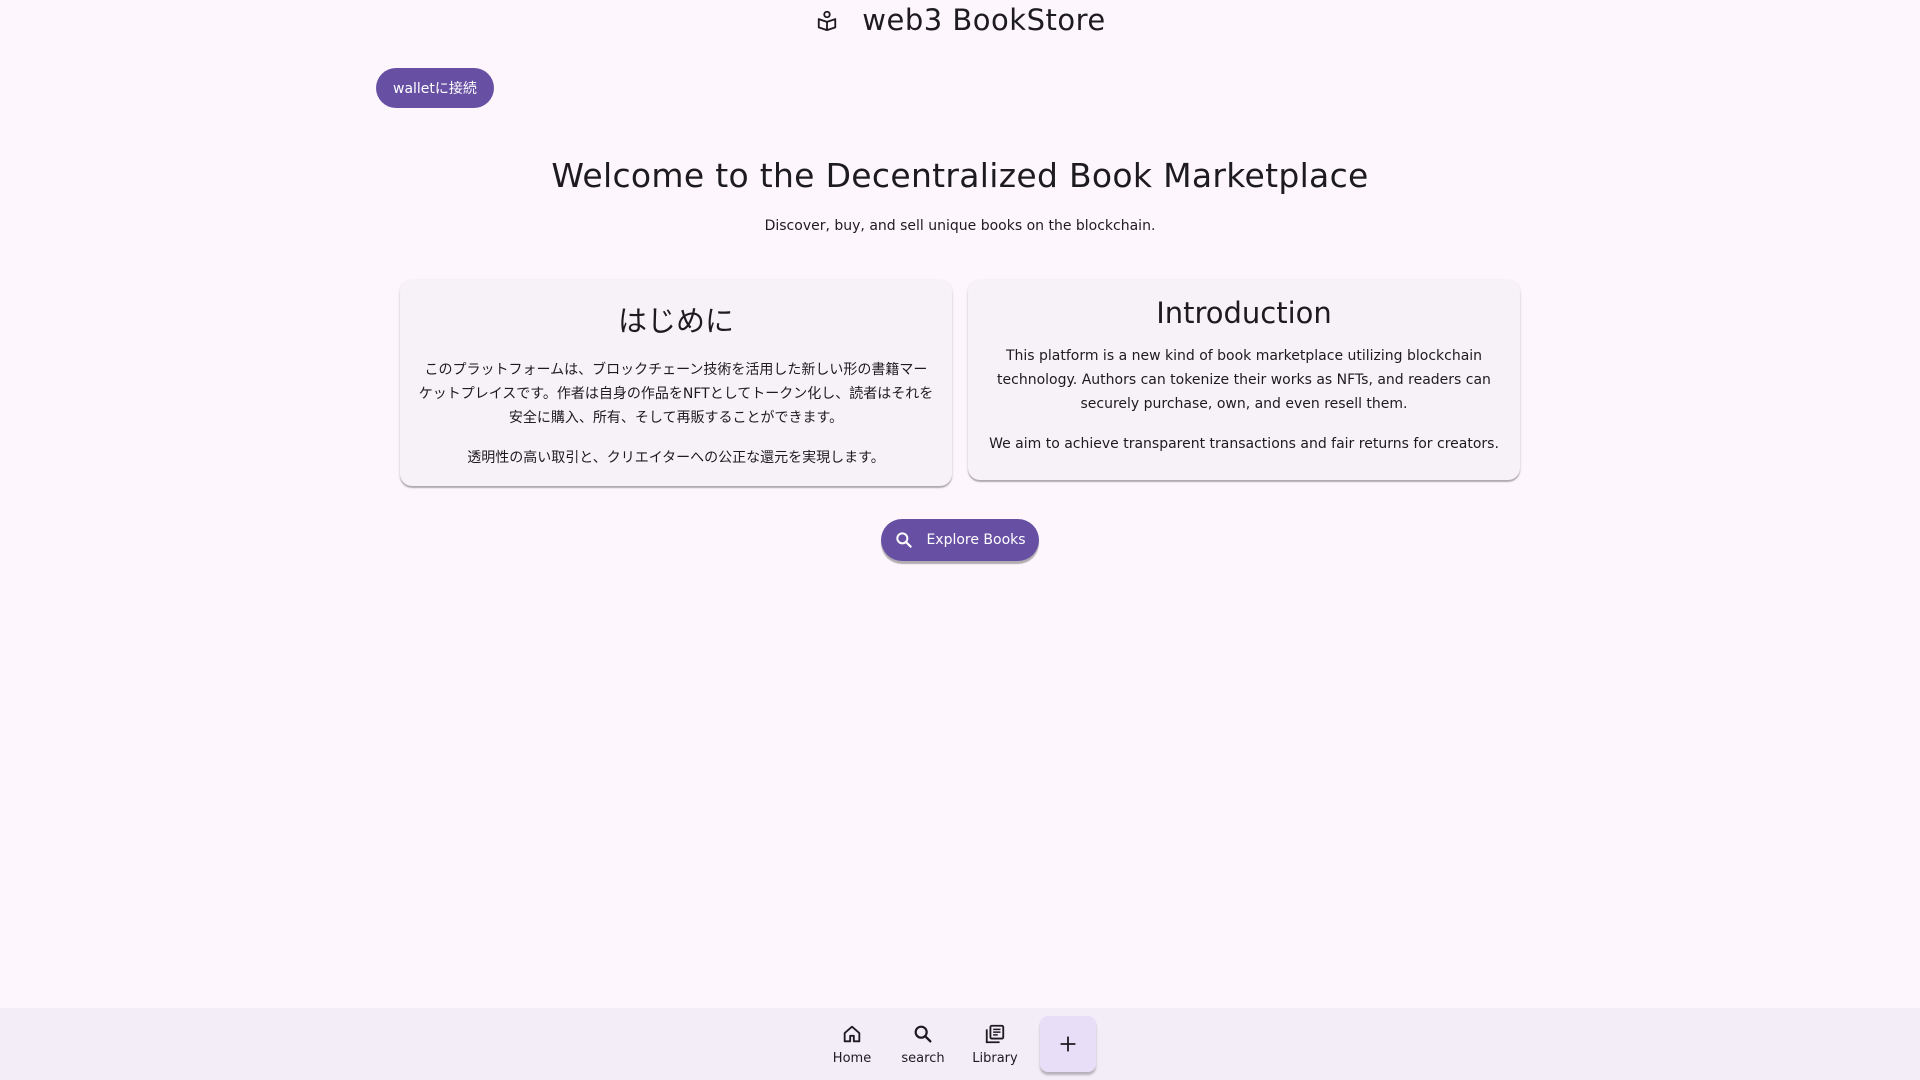 The height and width of the screenshot is (1080, 1920). Describe the element at coordinates (827, 20) in the screenshot. I see `book-reader-icon` at that location.